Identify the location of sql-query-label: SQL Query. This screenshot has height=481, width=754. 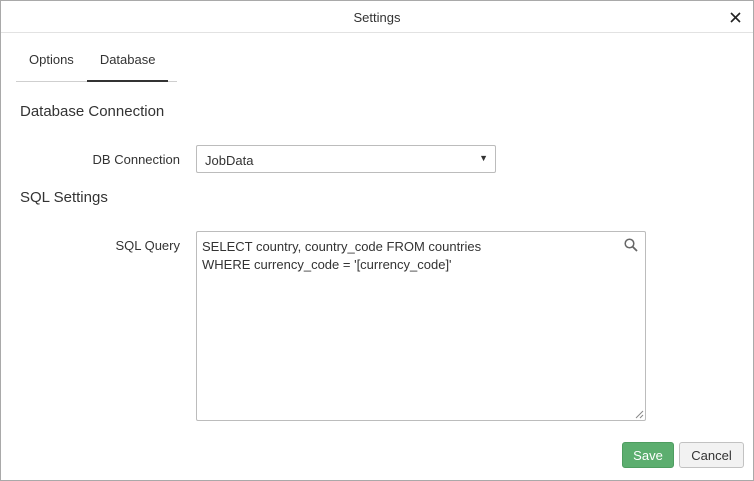
(147, 245).